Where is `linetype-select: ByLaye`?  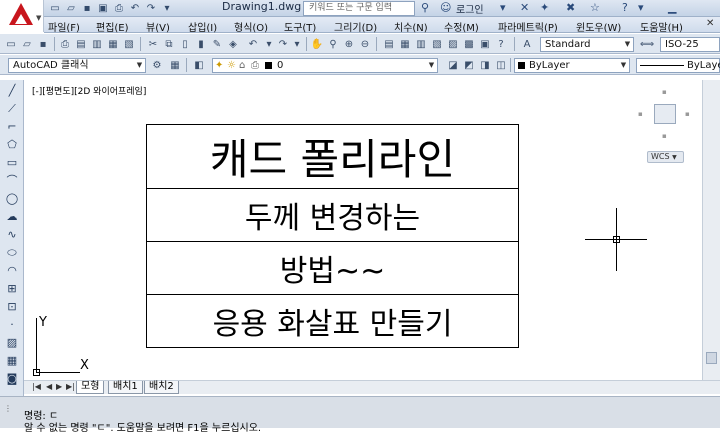 linetype-select: ByLaye is located at coordinates (678, 65).